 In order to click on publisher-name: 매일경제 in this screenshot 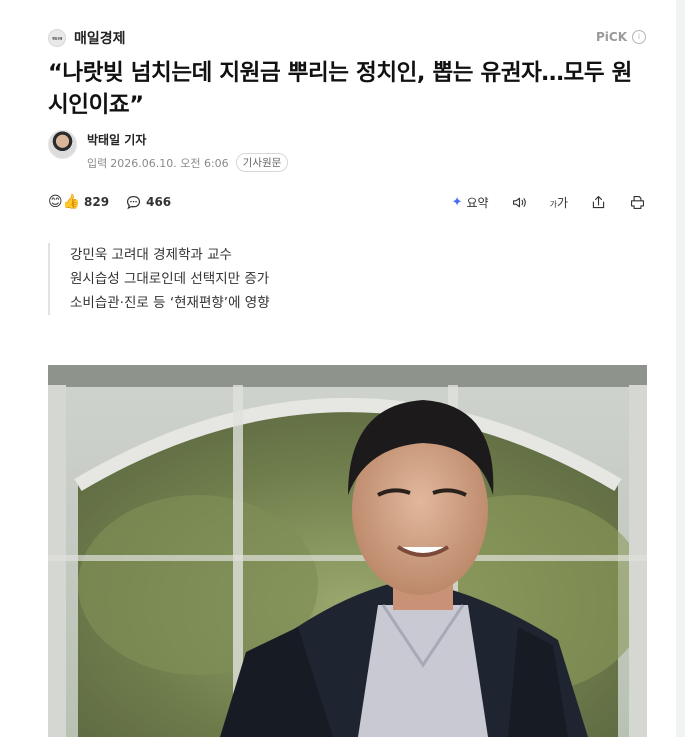, I will do `click(100, 38)`.